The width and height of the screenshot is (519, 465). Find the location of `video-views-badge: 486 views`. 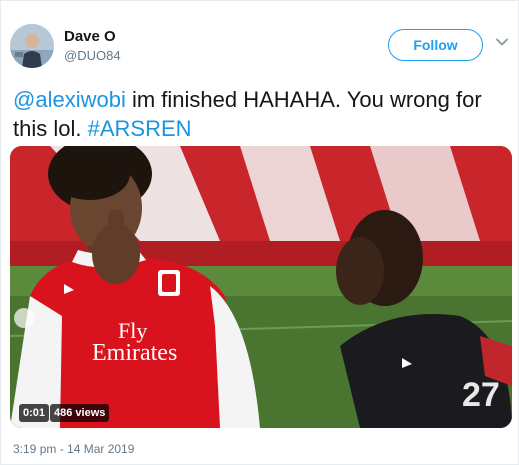

video-views-badge: 486 views is located at coordinates (80, 413).